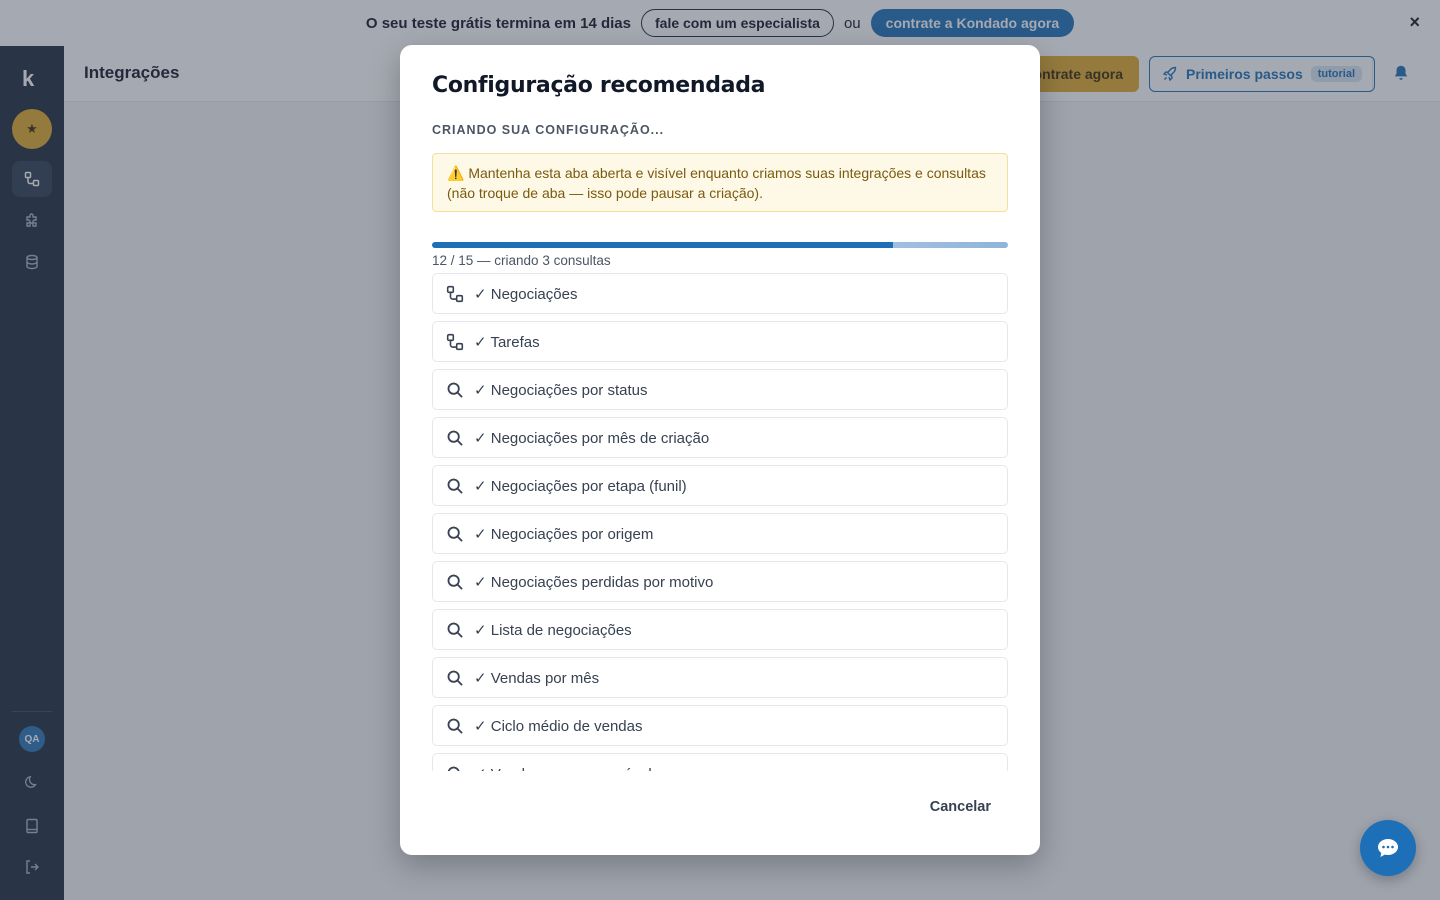 This screenshot has height=900, width=1440. I want to click on list-item: ✓ Negociações por etapa (funil), so click(720, 485).